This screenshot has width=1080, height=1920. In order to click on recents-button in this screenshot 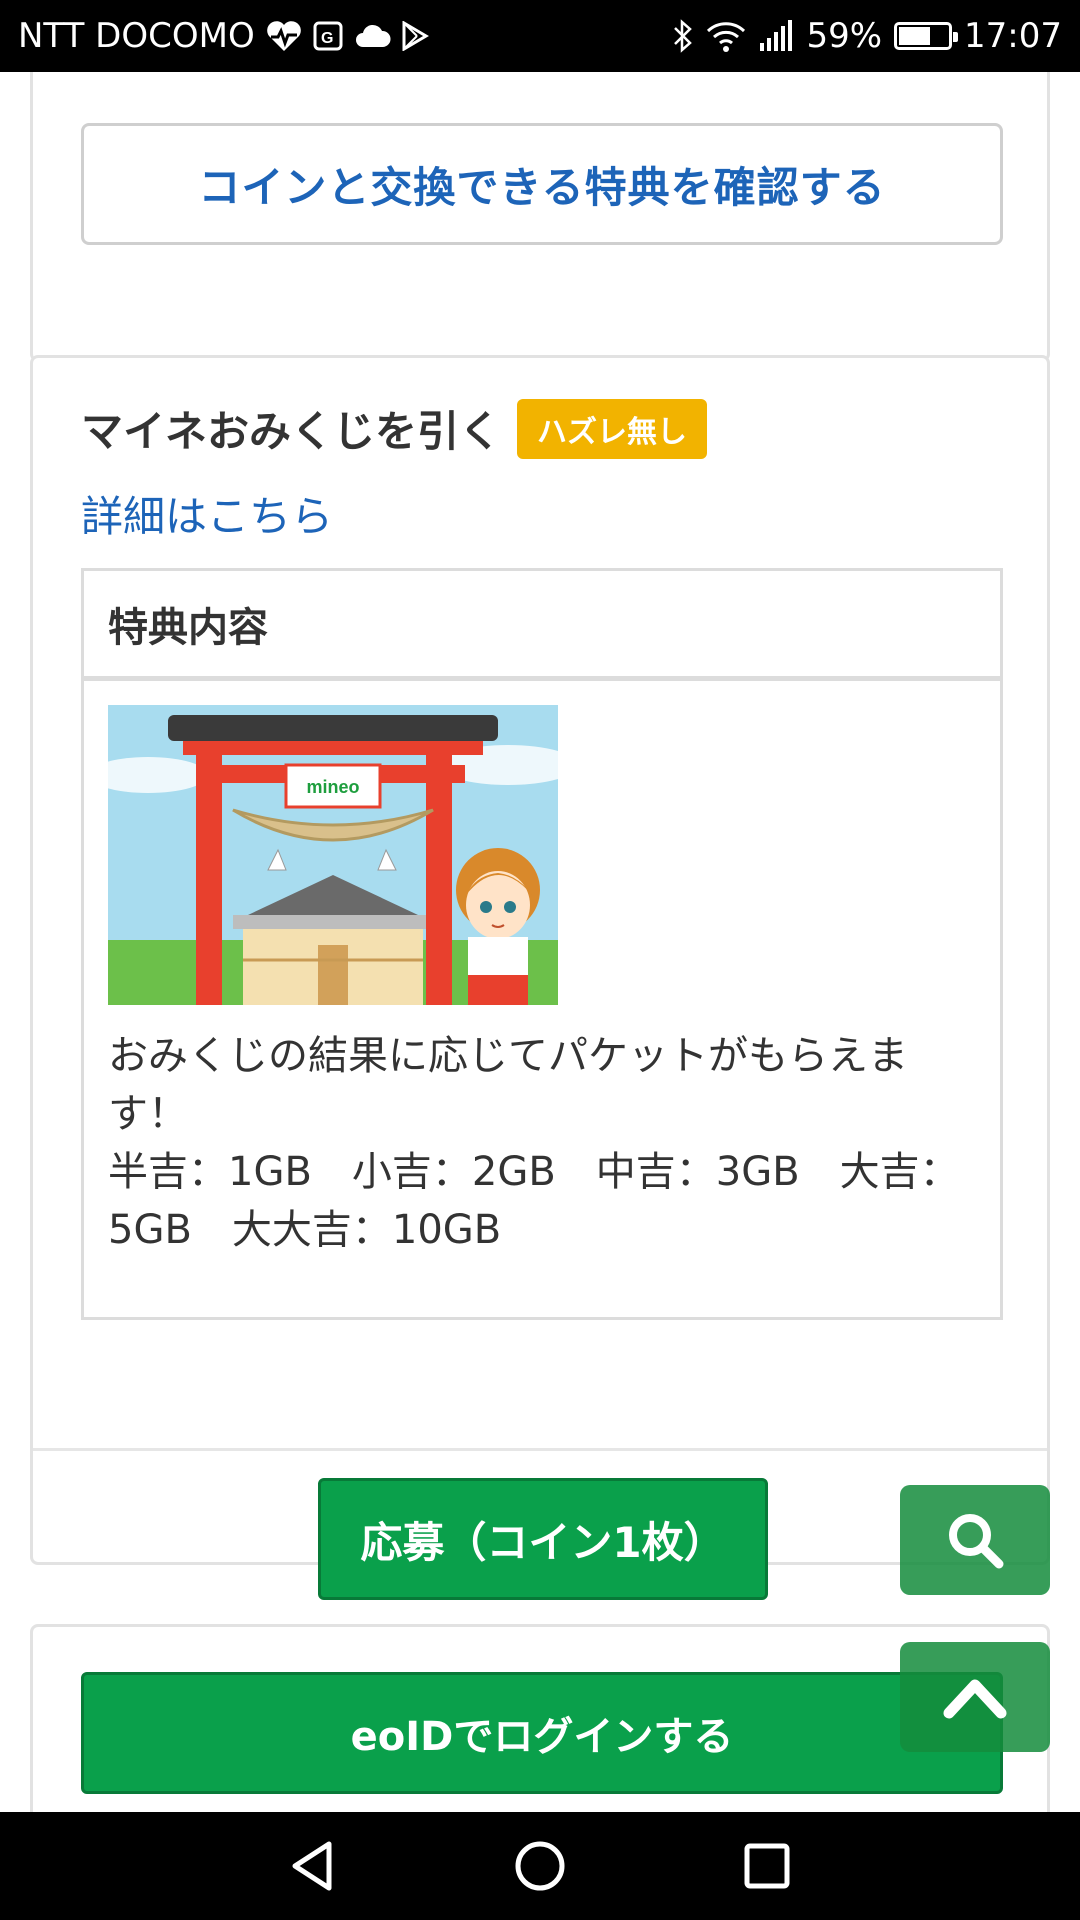, I will do `click(767, 1866)`.